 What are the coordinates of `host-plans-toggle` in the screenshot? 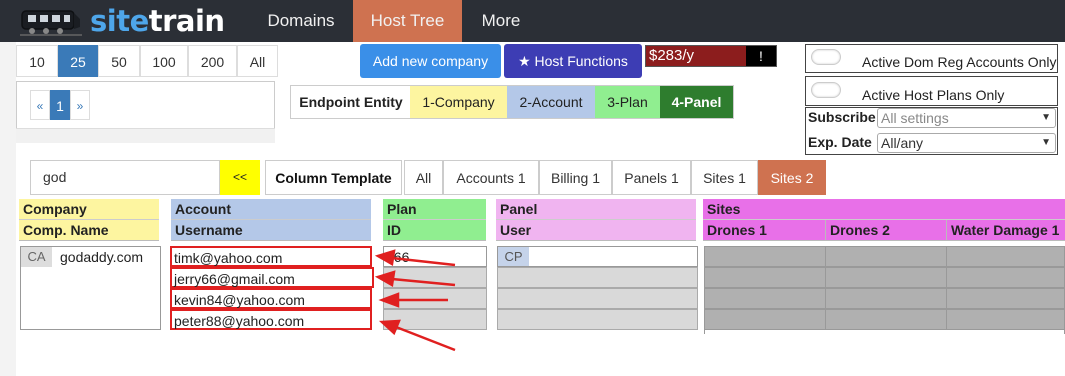 It's located at (826, 90).